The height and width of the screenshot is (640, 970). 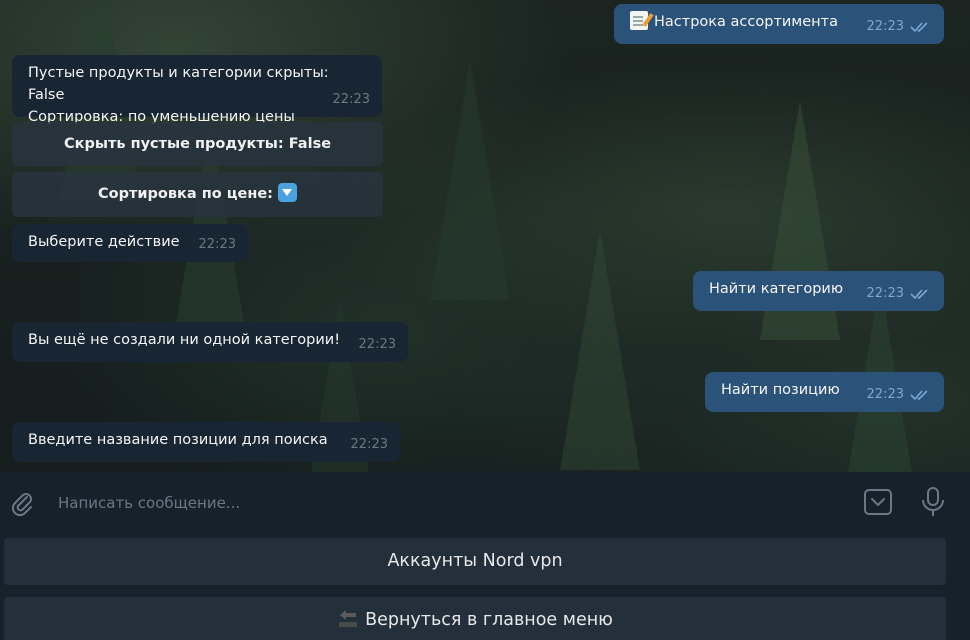 I want to click on message-text: Найти позицию, so click(x=780, y=390).